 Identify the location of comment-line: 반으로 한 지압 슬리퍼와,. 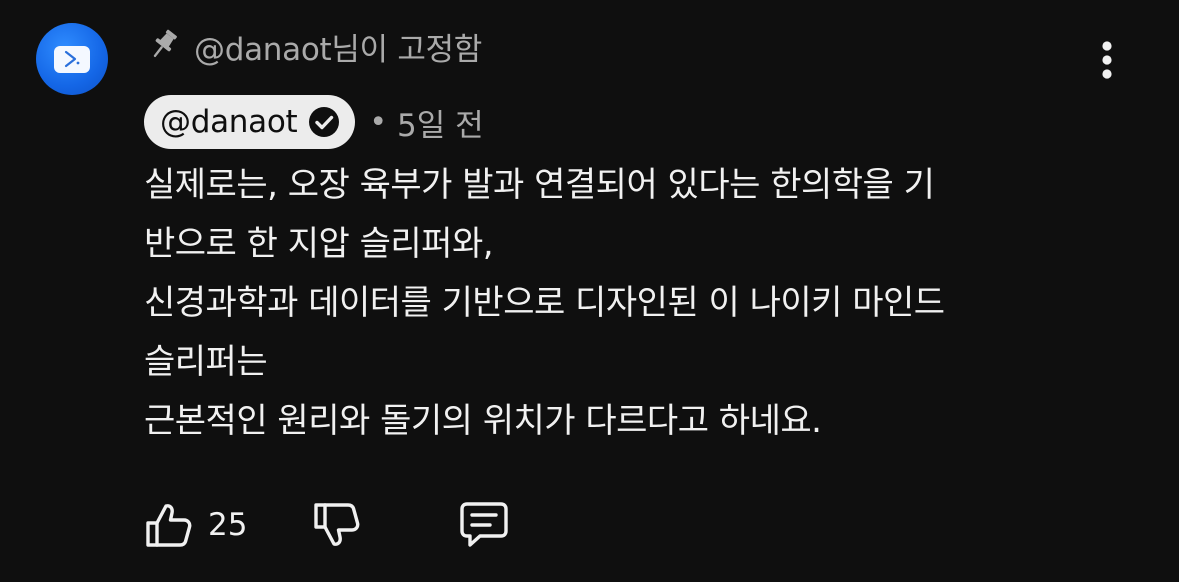
(319, 244).